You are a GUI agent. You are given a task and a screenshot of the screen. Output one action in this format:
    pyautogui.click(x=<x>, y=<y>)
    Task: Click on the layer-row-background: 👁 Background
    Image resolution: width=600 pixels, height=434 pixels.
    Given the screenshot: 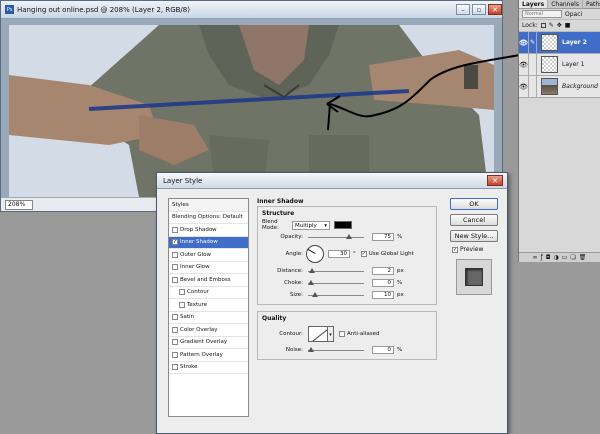 What is the action you would take?
    pyautogui.click(x=559, y=86)
    